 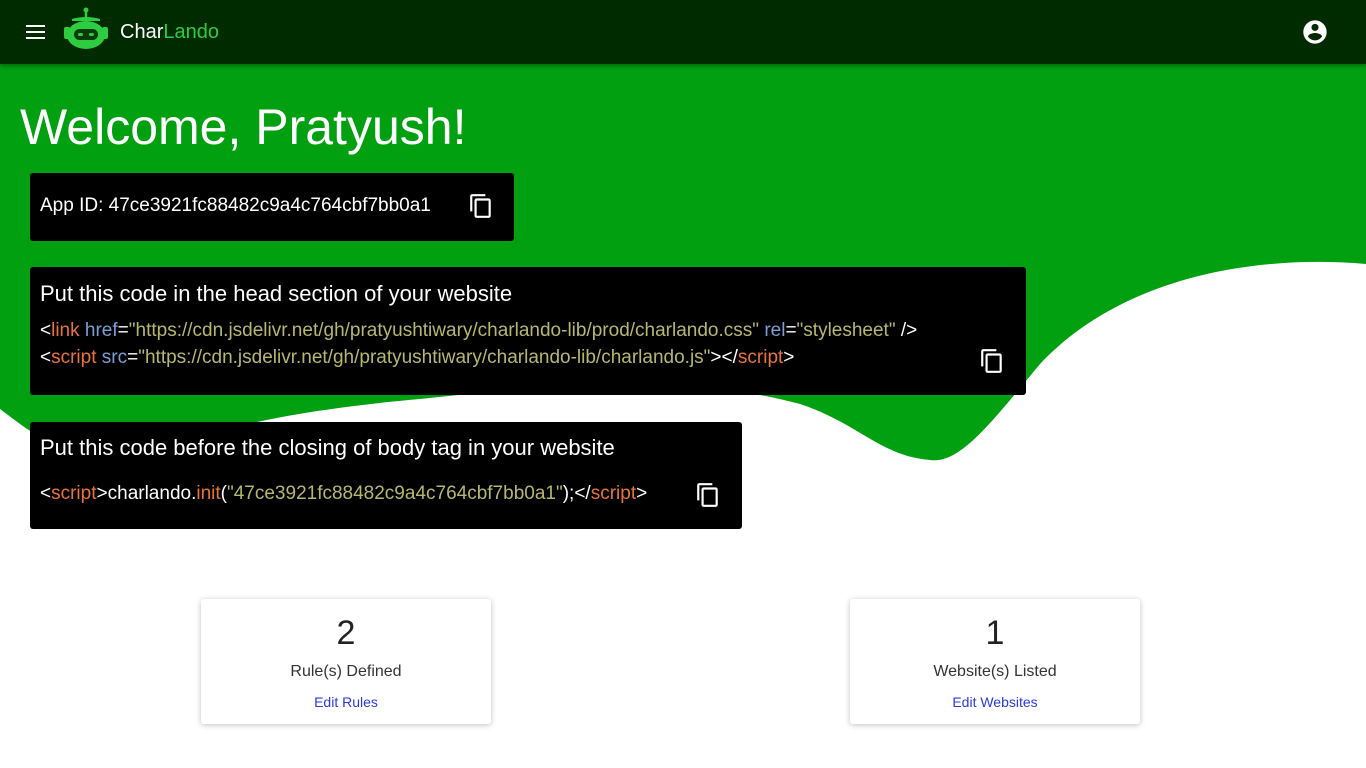 What do you see at coordinates (481, 206) in the screenshot?
I see `copy-app-id-icon` at bounding box center [481, 206].